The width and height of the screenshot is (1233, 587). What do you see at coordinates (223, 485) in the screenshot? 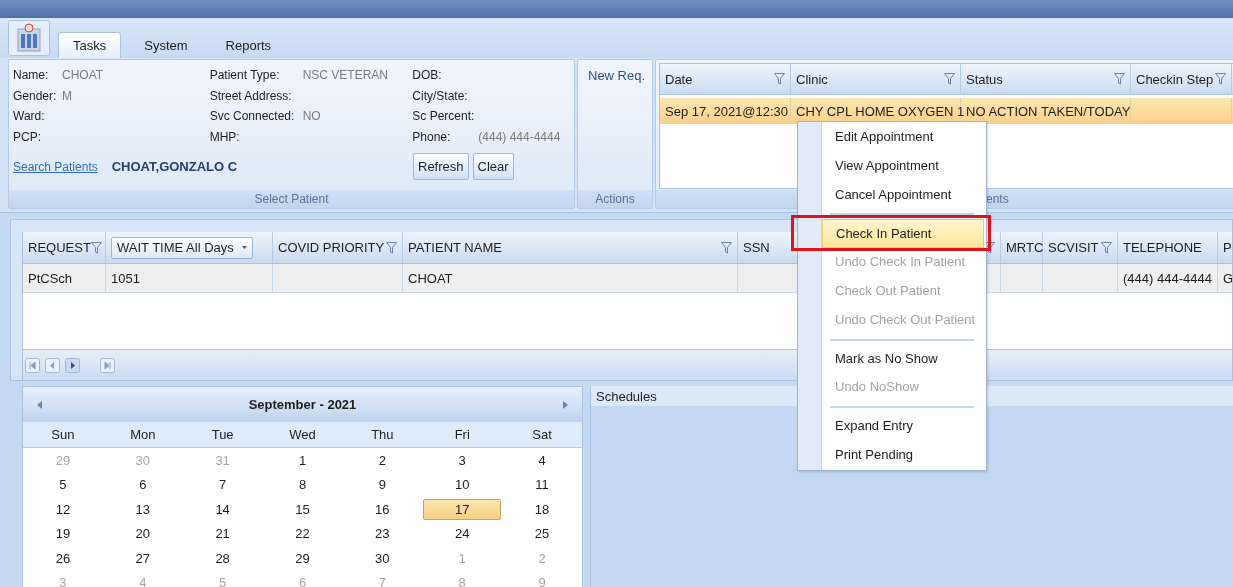
I see `calendar-day: 7` at bounding box center [223, 485].